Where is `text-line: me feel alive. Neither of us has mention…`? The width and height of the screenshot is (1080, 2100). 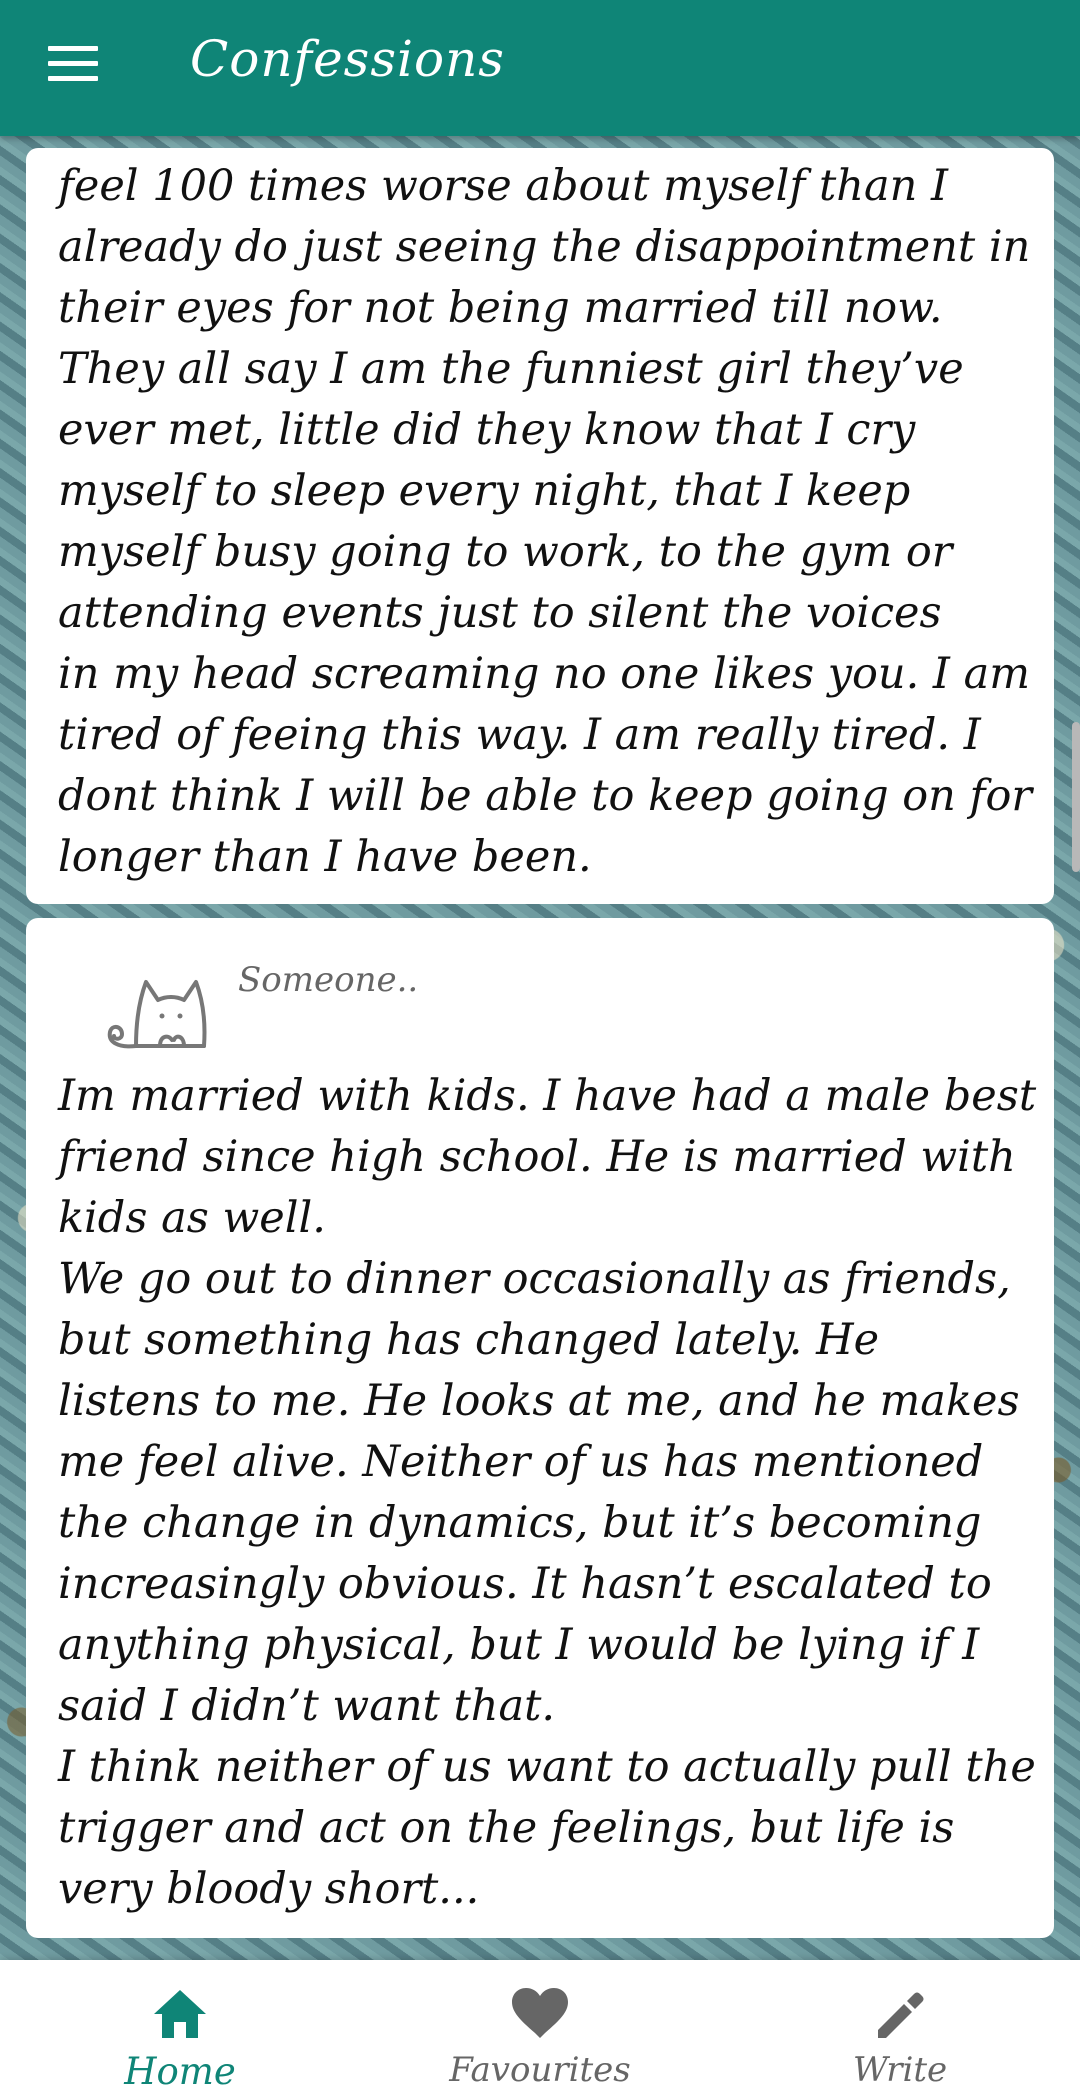 text-line: me feel alive. Neither of us has mention… is located at coordinates (521, 1462).